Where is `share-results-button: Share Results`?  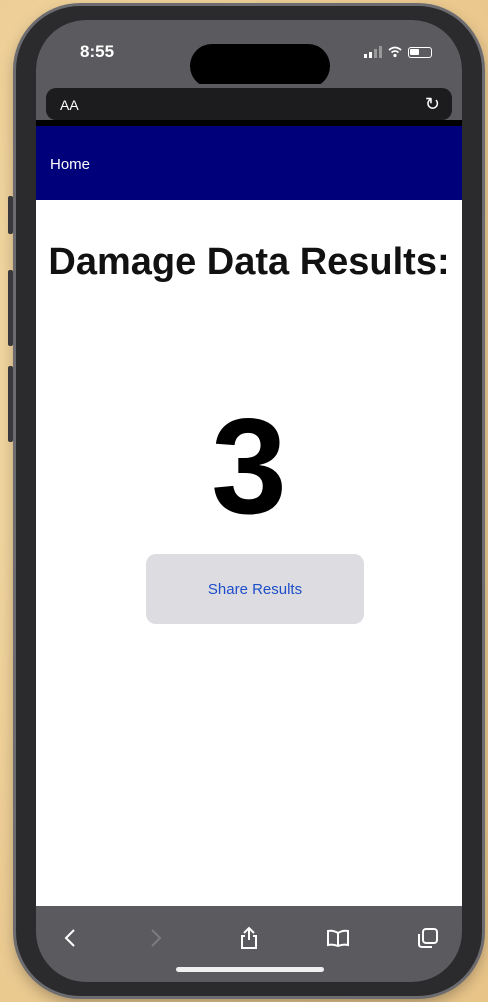
share-results-button: Share Results is located at coordinates (255, 589).